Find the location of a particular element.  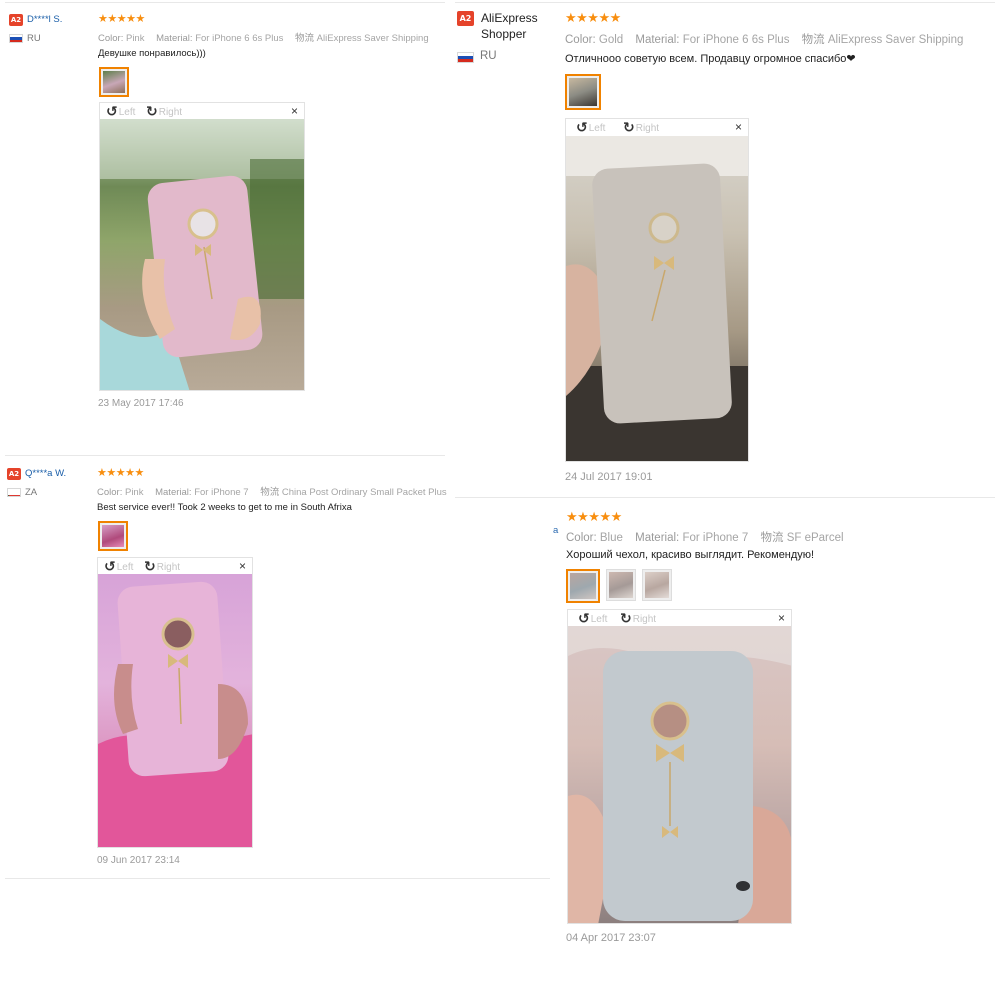

clipped-reviewer-name: a is located at coordinates (556, 530).